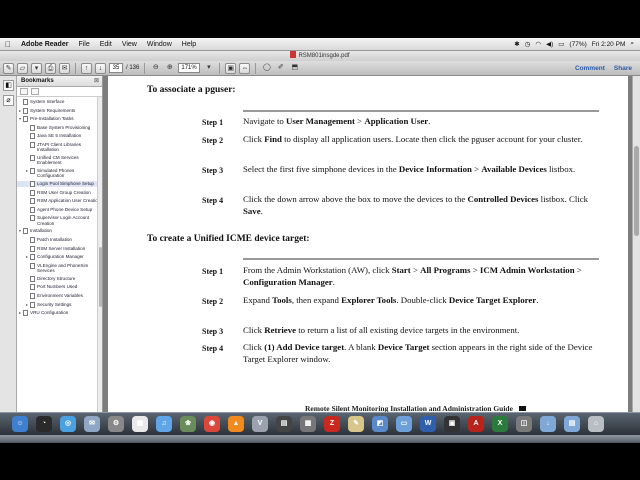 Image resolution: width=640 pixels, height=480 pixels. What do you see at coordinates (476, 424) in the screenshot?
I see `acrobat-icon: A` at bounding box center [476, 424].